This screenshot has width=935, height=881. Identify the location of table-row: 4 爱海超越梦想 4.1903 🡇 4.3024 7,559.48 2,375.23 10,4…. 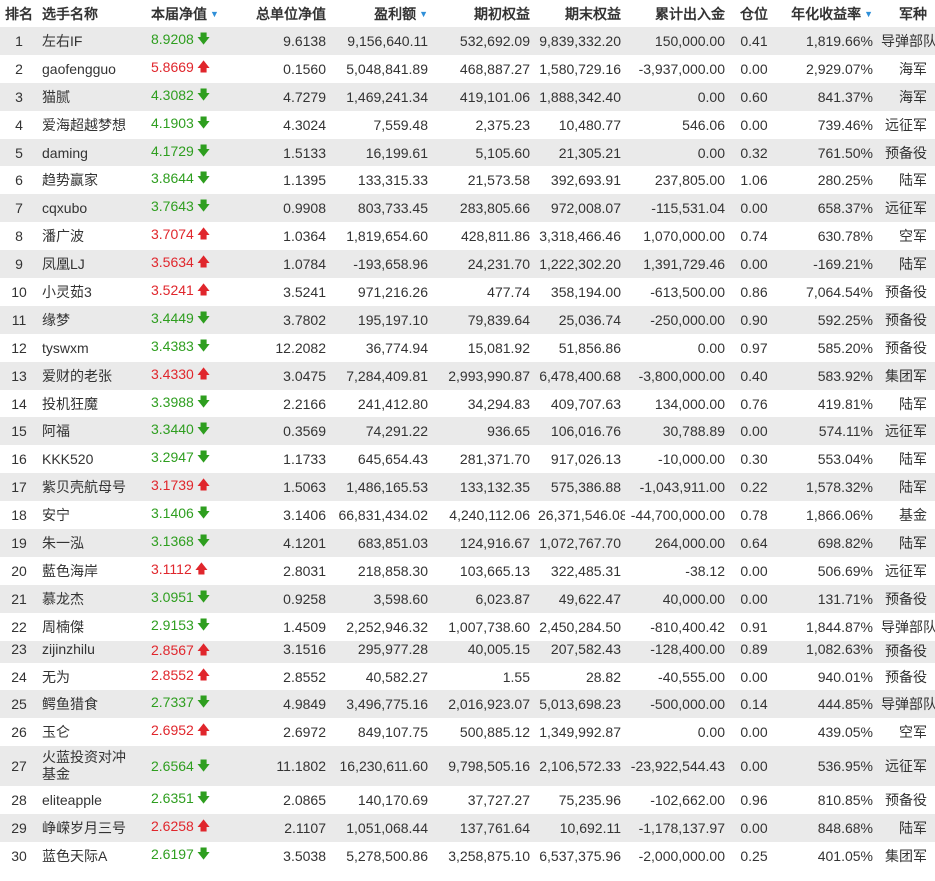
(467, 124).